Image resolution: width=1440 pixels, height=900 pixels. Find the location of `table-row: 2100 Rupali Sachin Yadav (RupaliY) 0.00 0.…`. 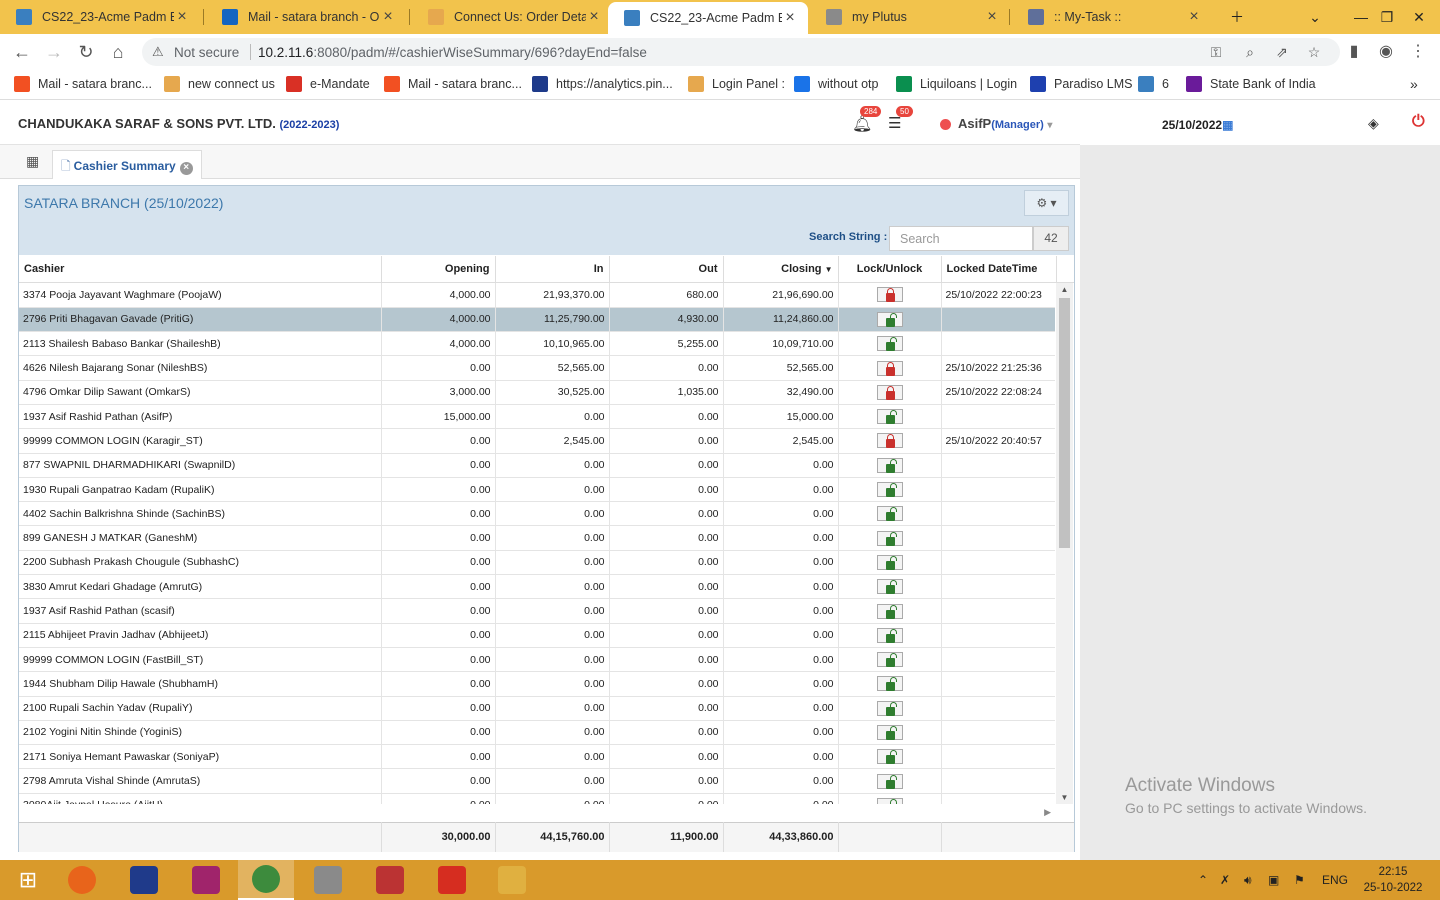

table-row: 2100 Rupali Sachin Yadav (RupaliY) 0.00 0.… is located at coordinates (537, 708).